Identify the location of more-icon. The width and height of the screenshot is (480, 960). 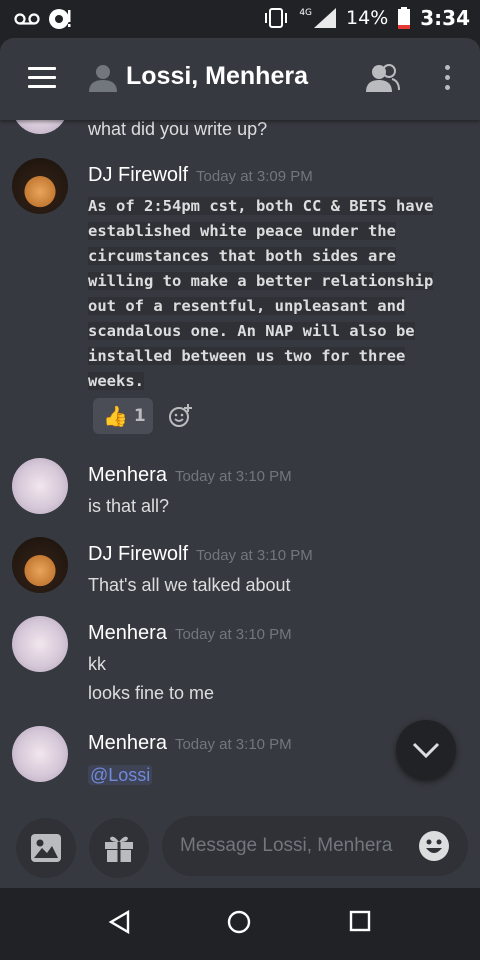
(447, 79).